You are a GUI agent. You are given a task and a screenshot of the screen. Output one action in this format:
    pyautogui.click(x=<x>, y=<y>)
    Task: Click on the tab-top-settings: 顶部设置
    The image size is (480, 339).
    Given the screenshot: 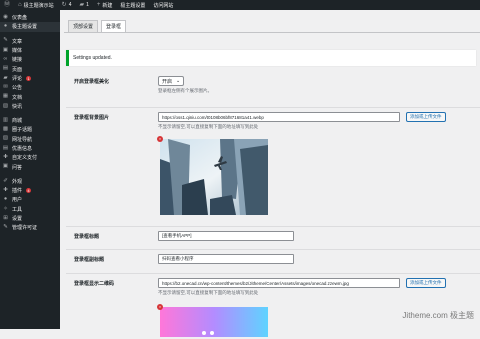 What is the action you would take?
    pyautogui.click(x=83, y=26)
    